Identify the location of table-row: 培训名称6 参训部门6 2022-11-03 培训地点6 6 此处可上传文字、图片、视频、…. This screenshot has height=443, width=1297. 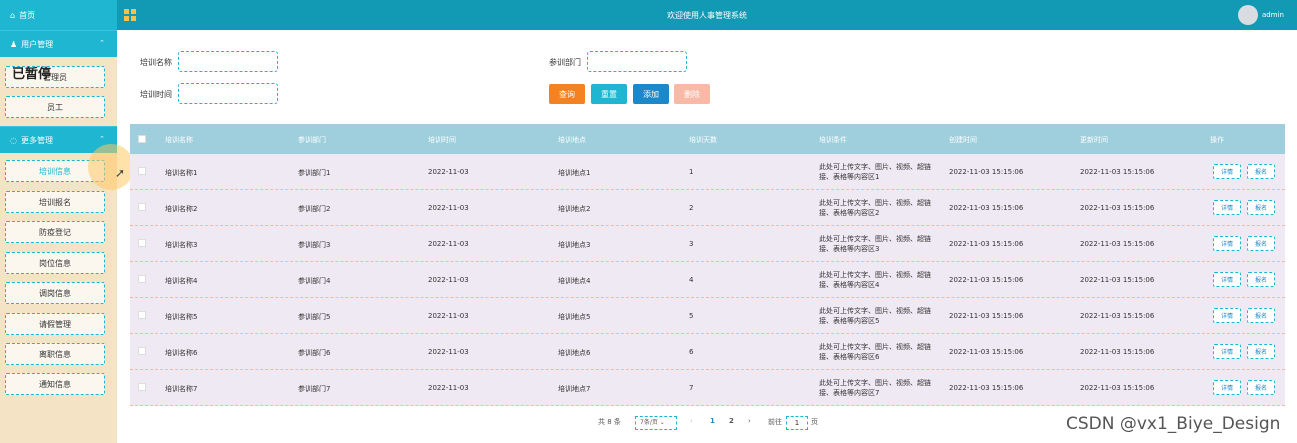
(707, 352).